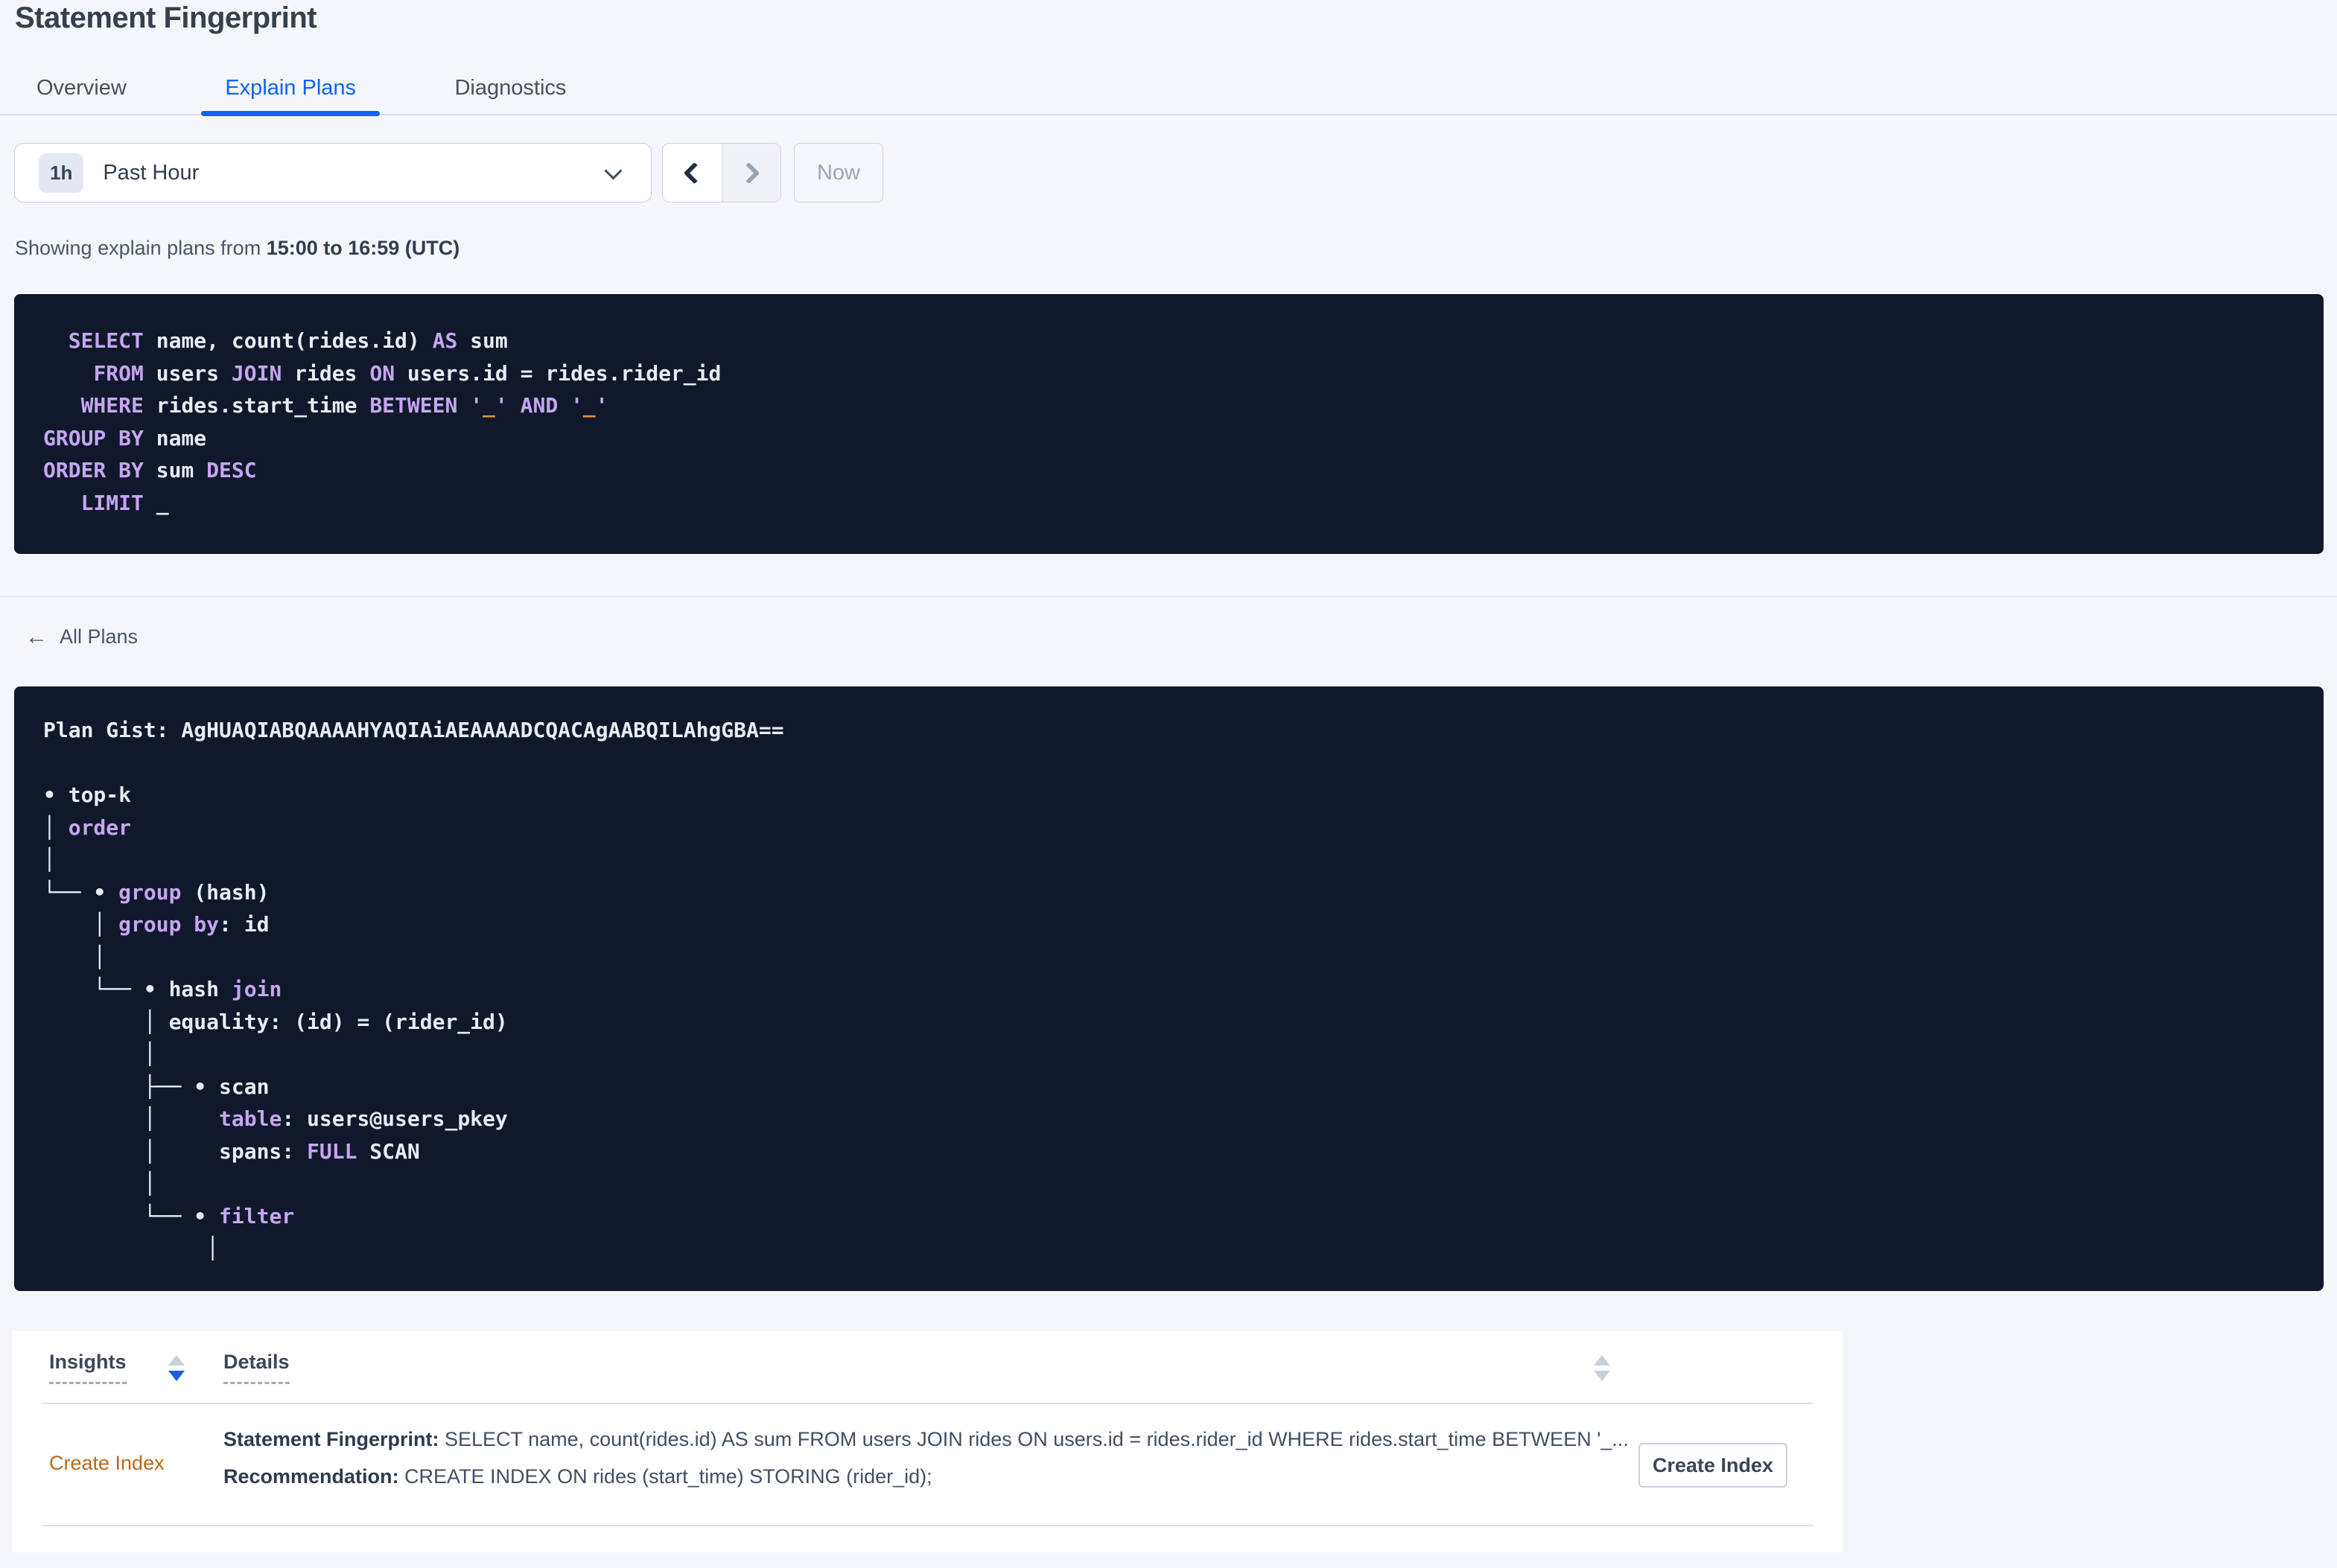 Image resolution: width=2337 pixels, height=1568 pixels. What do you see at coordinates (614, 171) in the screenshot?
I see `chevron-down-icon` at bounding box center [614, 171].